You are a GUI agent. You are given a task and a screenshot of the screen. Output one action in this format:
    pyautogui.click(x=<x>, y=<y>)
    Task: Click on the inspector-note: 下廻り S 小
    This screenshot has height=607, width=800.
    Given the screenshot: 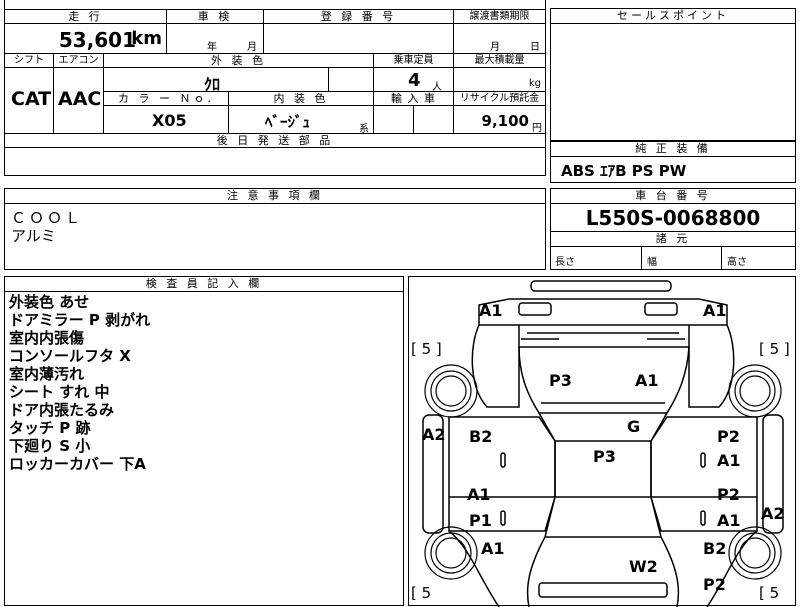 What is the action you would take?
    pyautogui.click(x=50, y=446)
    